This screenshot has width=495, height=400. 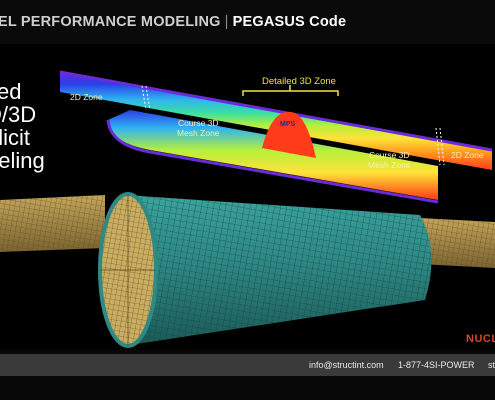 What do you see at coordinates (436, 365) in the screenshot?
I see `phone-link: 1-877-4SI-POWER` at bounding box center [436, 365].